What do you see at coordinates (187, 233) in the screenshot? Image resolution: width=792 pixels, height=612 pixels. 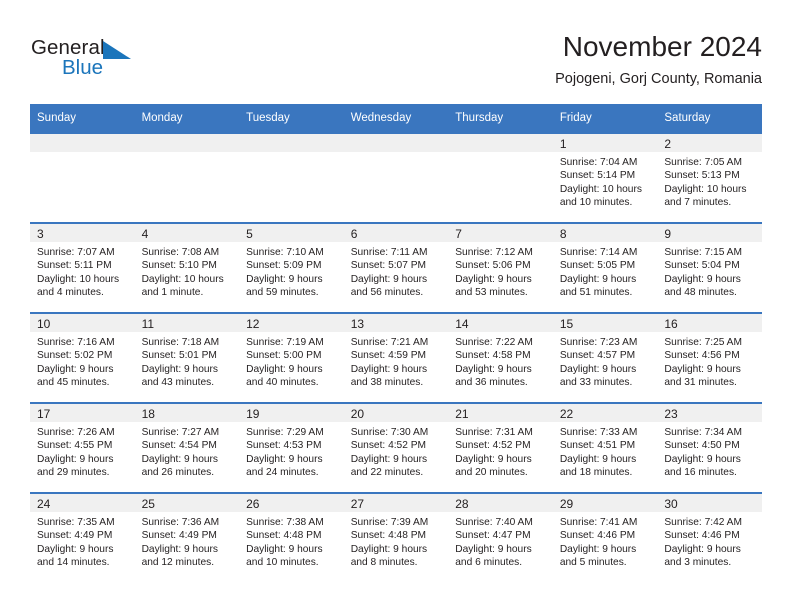 I see `day-number: 4` at bounding box center [187, 233].